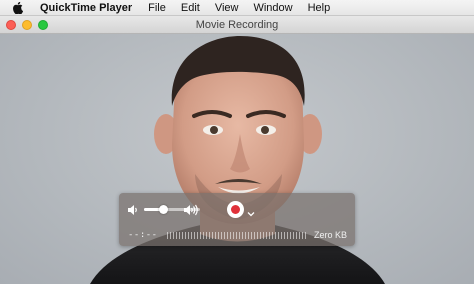 The height and width of the screenshot is (284, 474). I want to click on menu-edit: Edit, so click(190, 8).